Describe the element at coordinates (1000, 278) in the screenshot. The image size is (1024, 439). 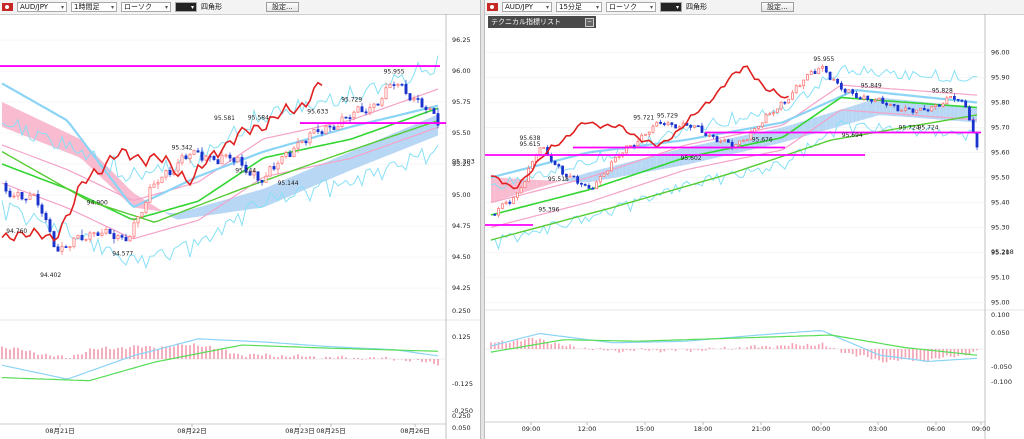
I see `price-tick-label: 95.10` at that location.